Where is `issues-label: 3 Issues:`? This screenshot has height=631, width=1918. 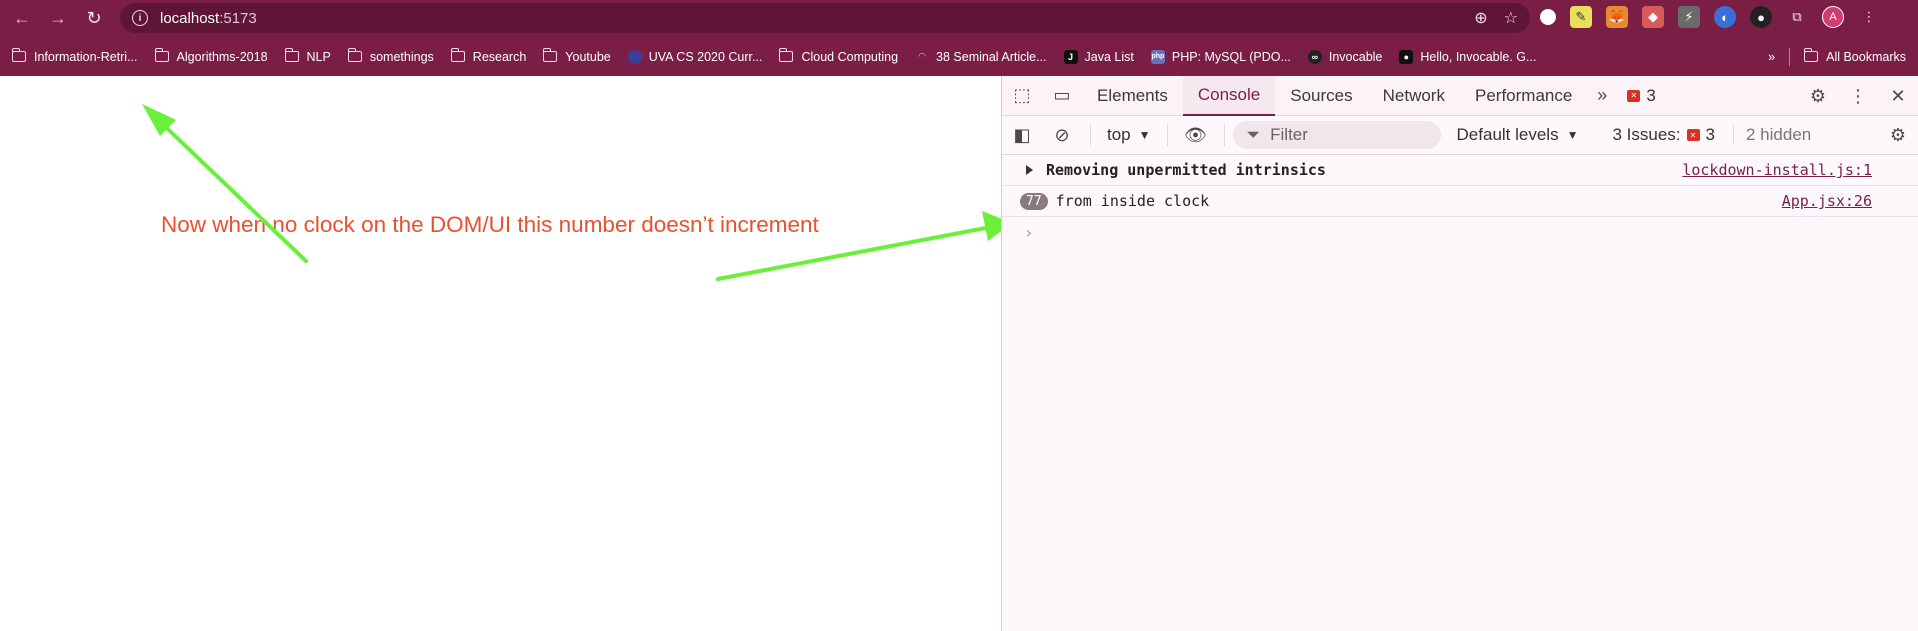 issues-label: 3 Issues: is located at coordinates (1646, 134).